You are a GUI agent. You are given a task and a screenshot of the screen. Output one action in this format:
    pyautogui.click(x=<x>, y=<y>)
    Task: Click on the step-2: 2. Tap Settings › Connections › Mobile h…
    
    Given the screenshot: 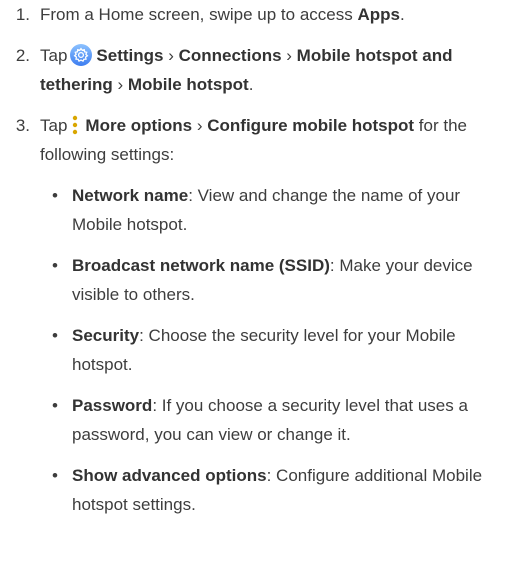 What is the action you would take?
    pyautogui.click(x=261, y=70)
    